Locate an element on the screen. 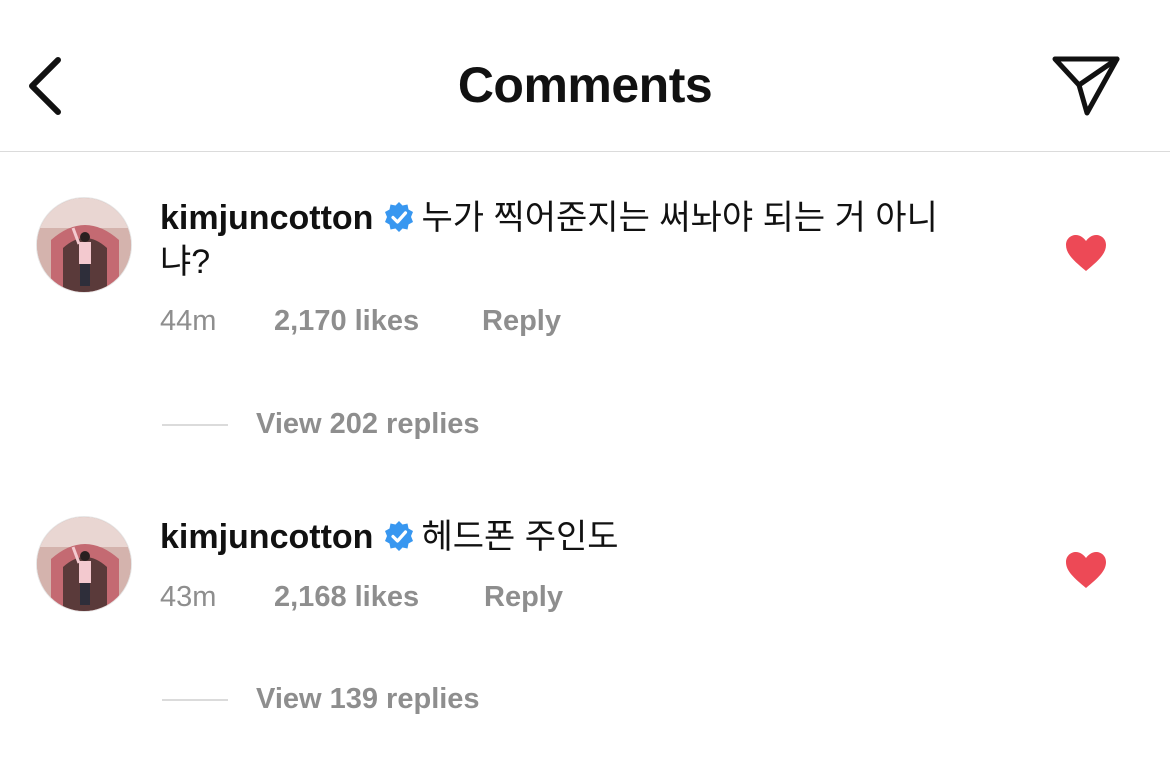  comment-meta: 43m 2,168 likes Reply is located at coordinates (361, 597).